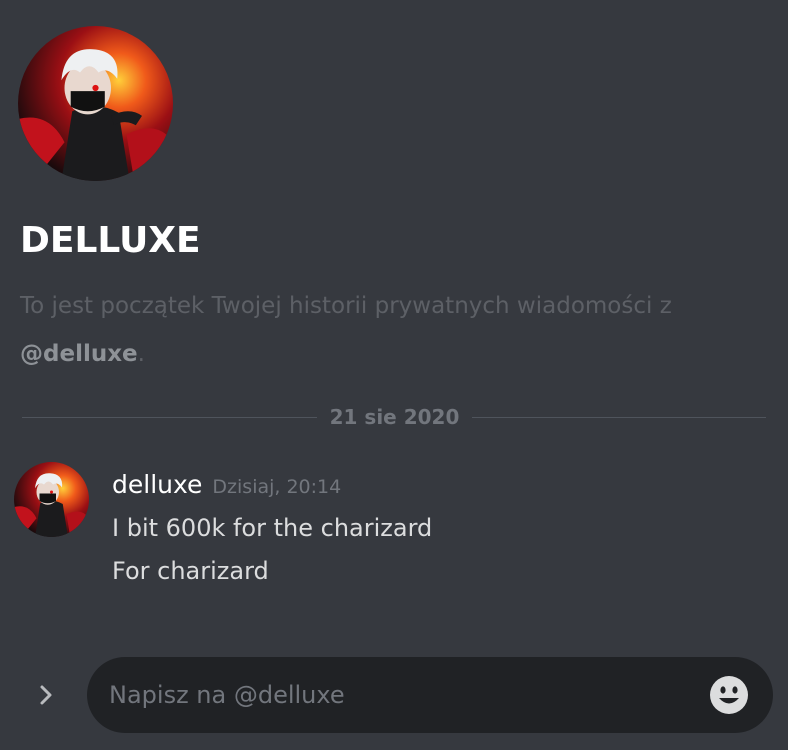  I want to click on message-avatar, so click(51, 499).